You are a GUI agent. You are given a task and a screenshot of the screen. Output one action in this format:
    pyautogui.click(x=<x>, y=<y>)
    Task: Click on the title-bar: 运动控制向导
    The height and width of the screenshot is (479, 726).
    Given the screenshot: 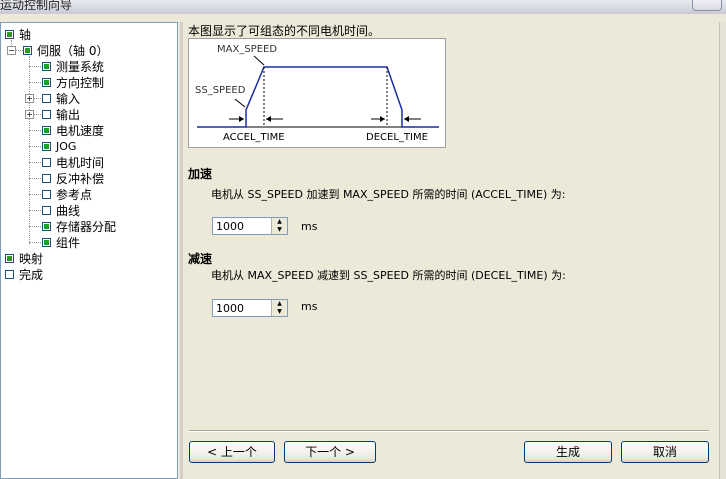 What is the action you would take?
    pyautogui.click(x=363, y=7)
    